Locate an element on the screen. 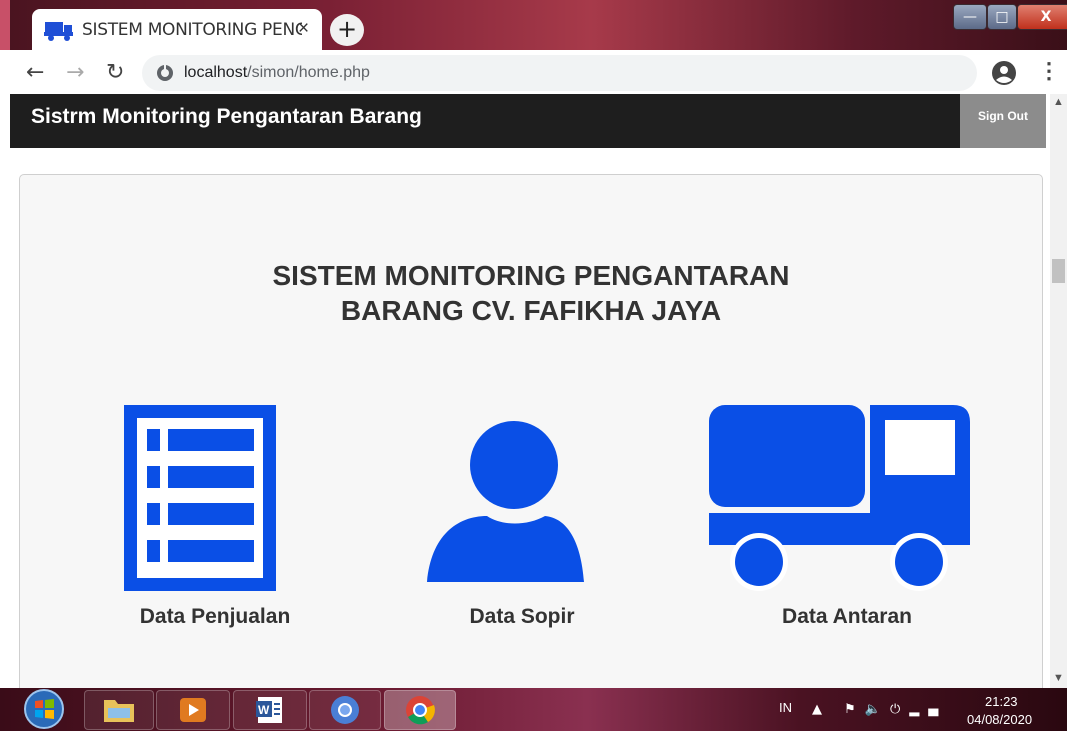 The height and width of the screenshot is (731, 1067). kebab-menu-icon: ⋮ is located at coordinates (1049, 71).